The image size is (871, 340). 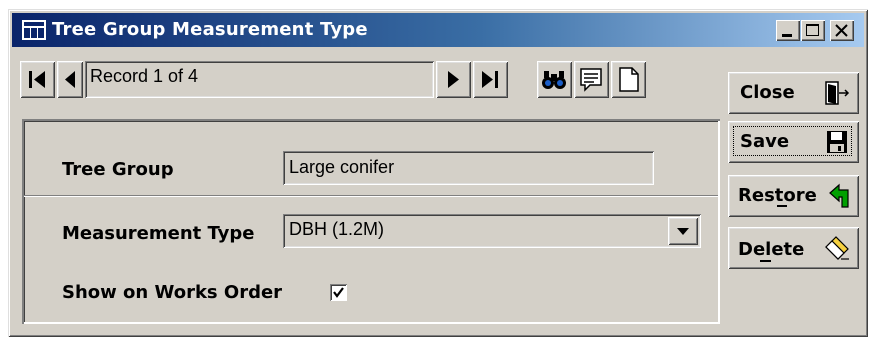 I want to click on maximize-icon, so click(x=812, y=30).